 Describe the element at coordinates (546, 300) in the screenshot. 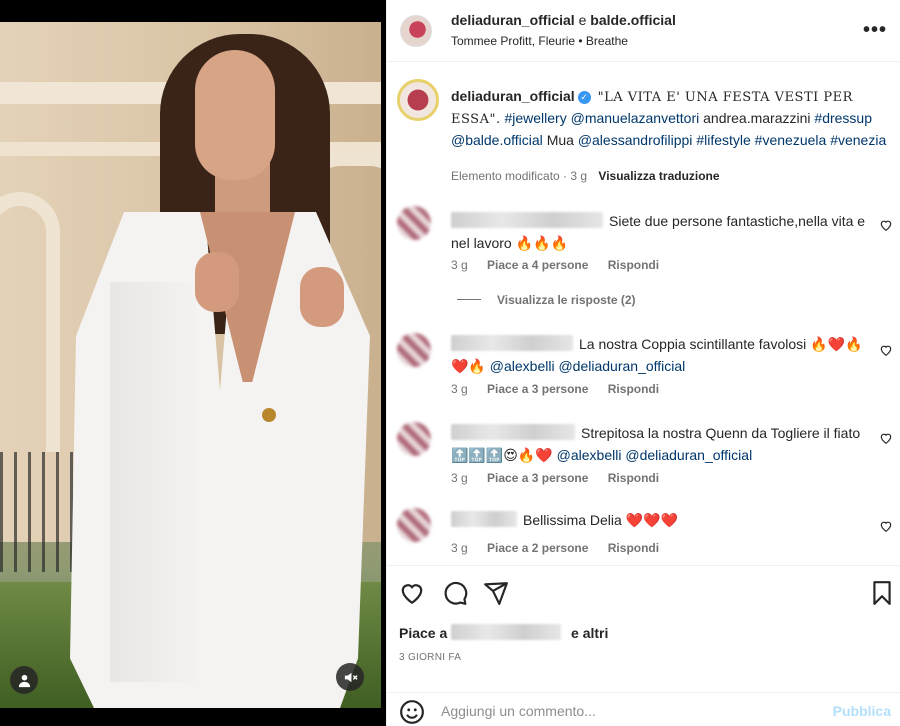

I see `view-replies-button: Visualizza le risposte (2)` at that location.